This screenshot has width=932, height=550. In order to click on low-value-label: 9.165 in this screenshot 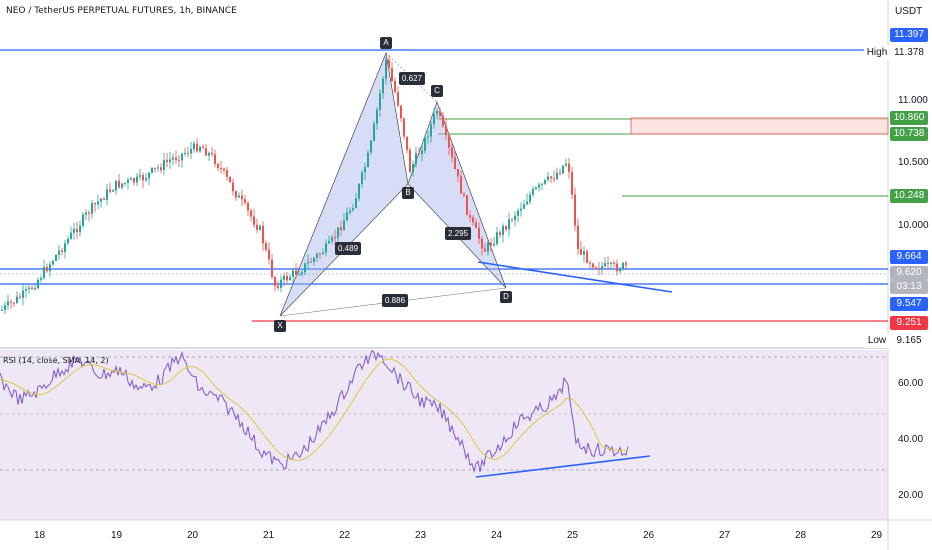, I will do `click(909, 341)`.